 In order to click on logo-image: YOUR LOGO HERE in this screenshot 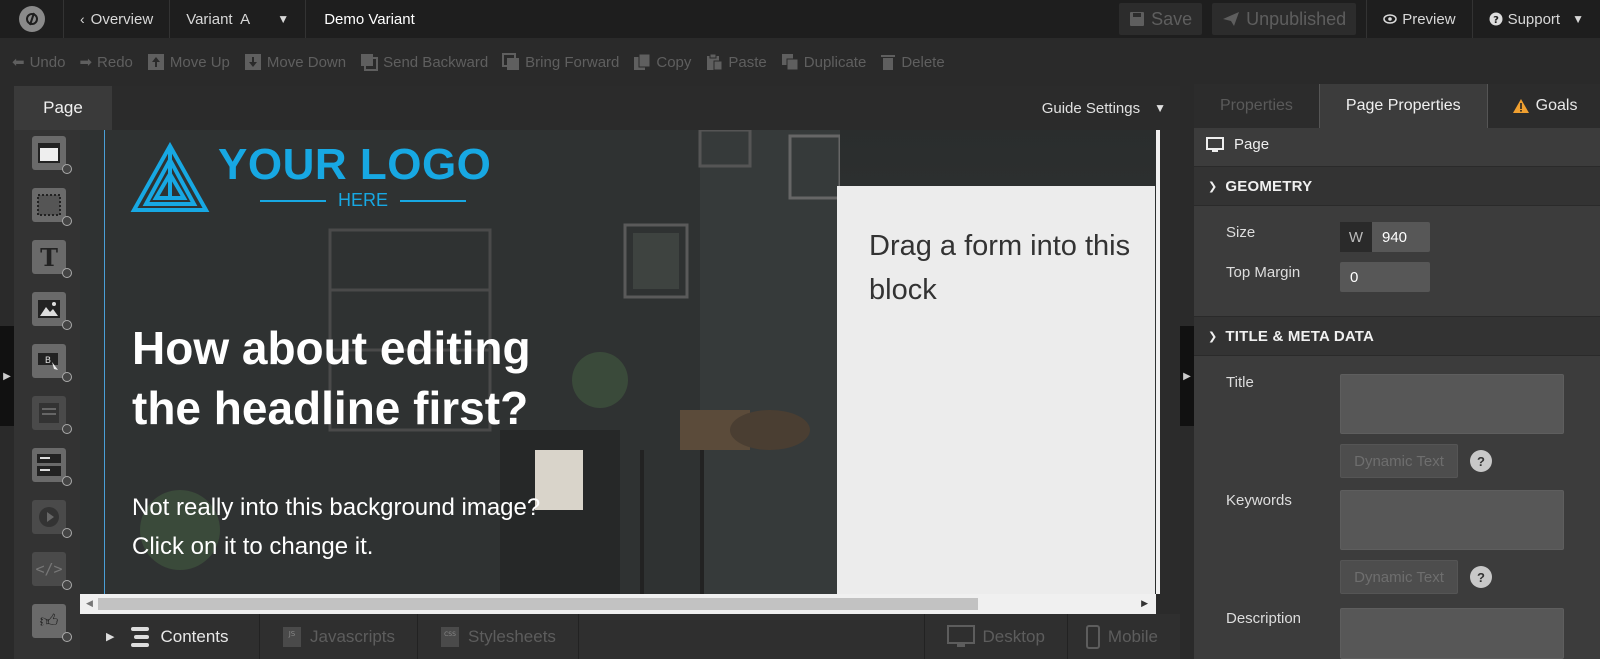, I will do `click(310, 178)`.